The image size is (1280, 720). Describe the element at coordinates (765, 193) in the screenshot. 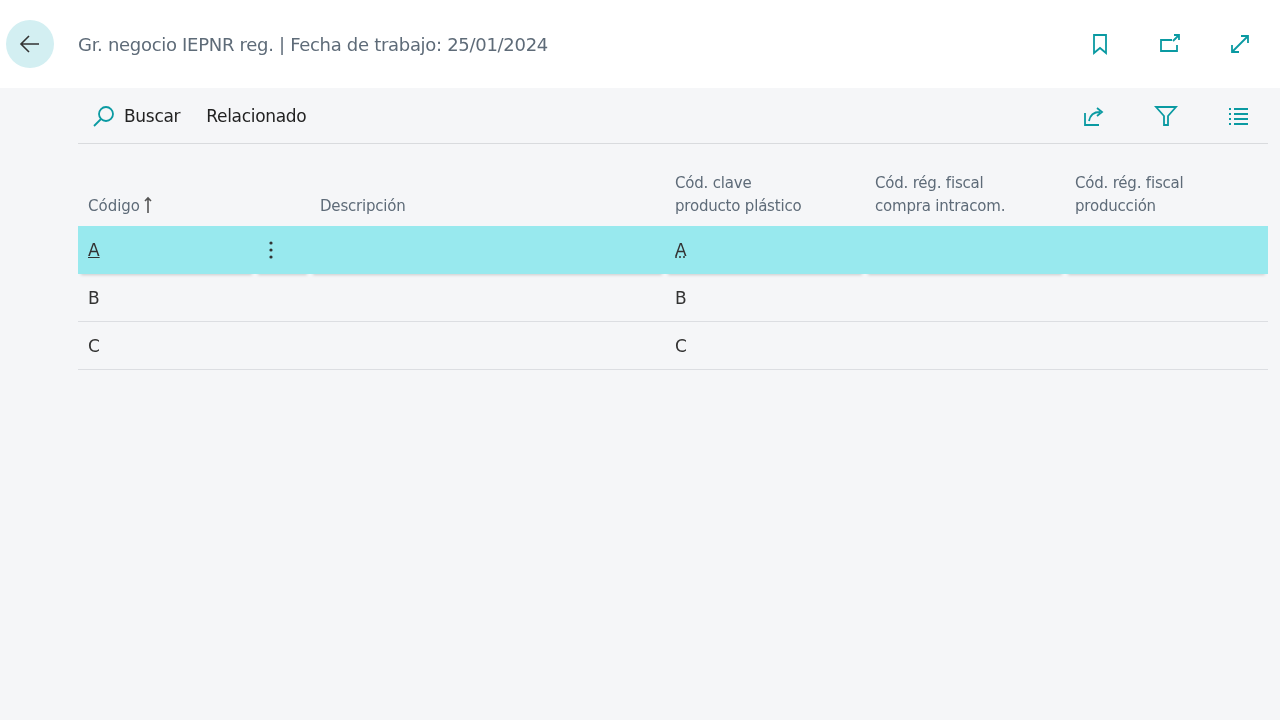

I see `column-header: Cód. clave producto plástico` at that location.